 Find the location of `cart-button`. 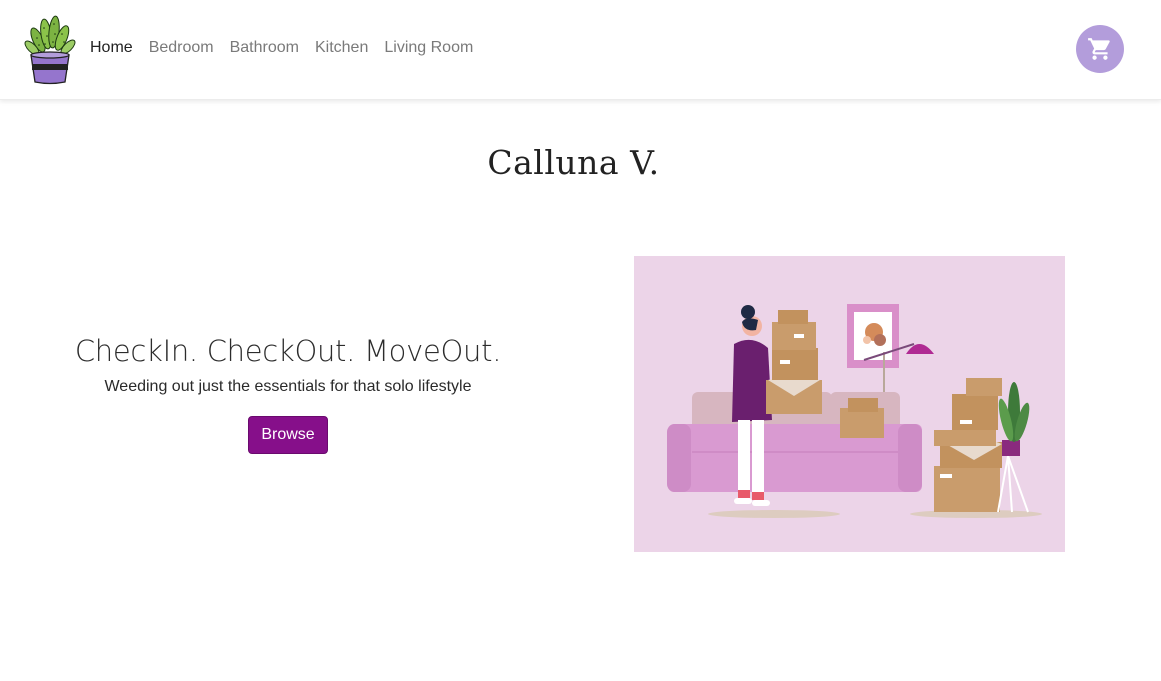

cart-button is located at coordinates (1100, 49).